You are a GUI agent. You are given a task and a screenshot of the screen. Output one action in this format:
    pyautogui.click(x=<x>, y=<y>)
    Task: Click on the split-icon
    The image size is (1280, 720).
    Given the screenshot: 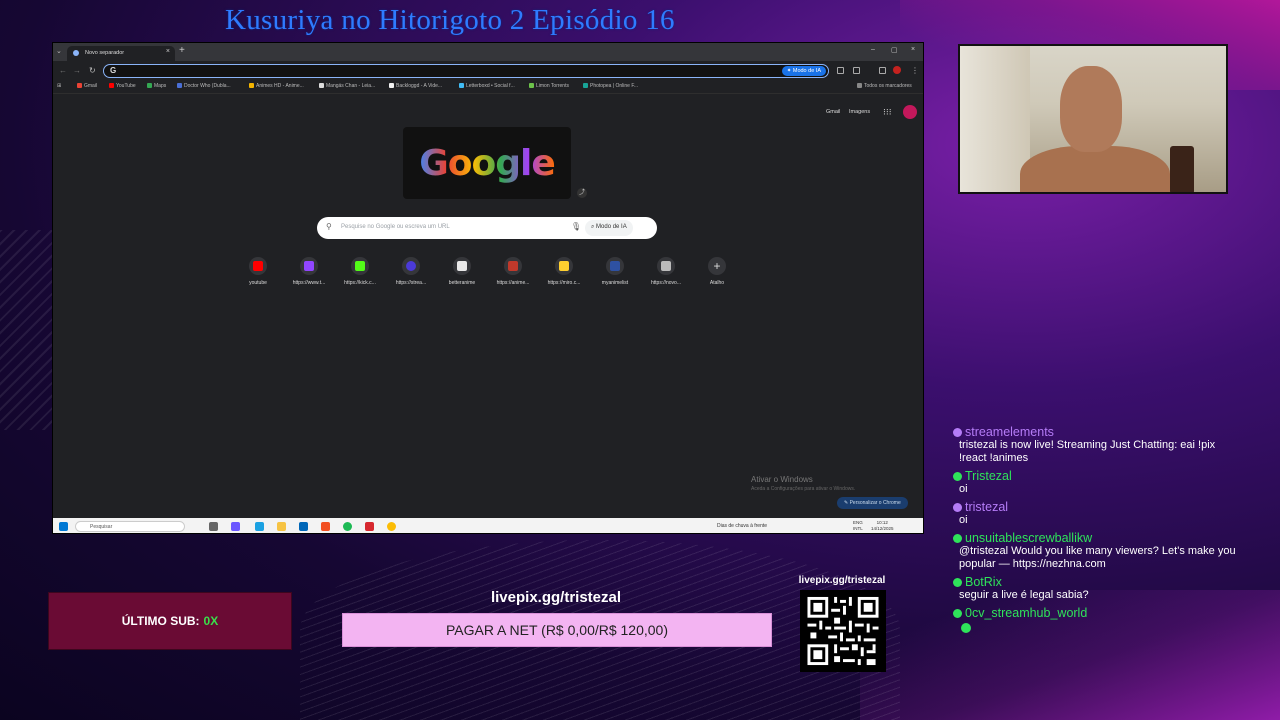 What is the action you would take?
    pyautogui.click(x=882, y=70)
    